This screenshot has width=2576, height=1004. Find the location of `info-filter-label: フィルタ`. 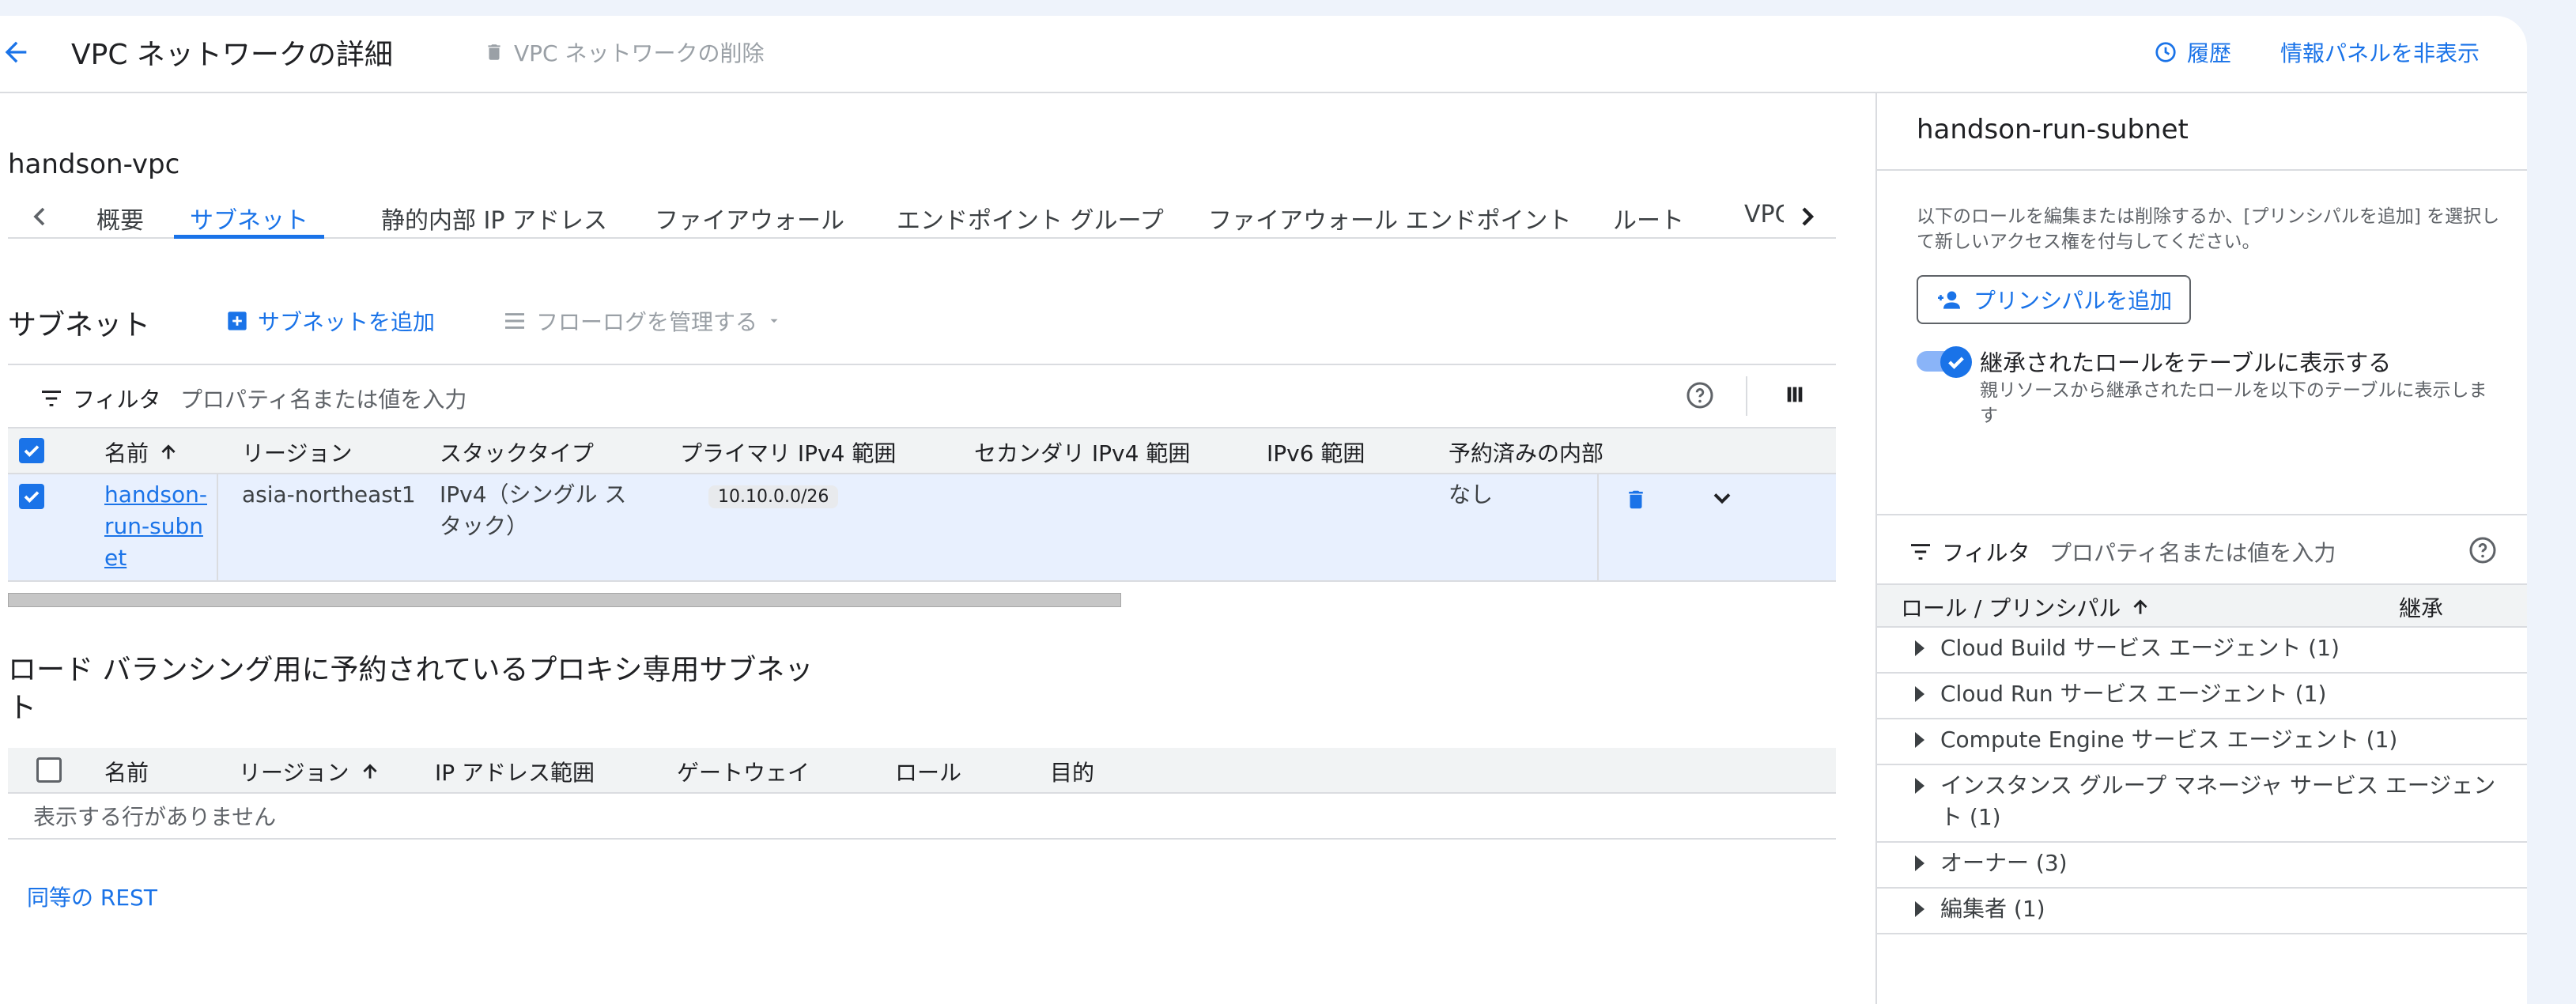

info-filter-label: フィルタ is located at coordinates (1986, 553).